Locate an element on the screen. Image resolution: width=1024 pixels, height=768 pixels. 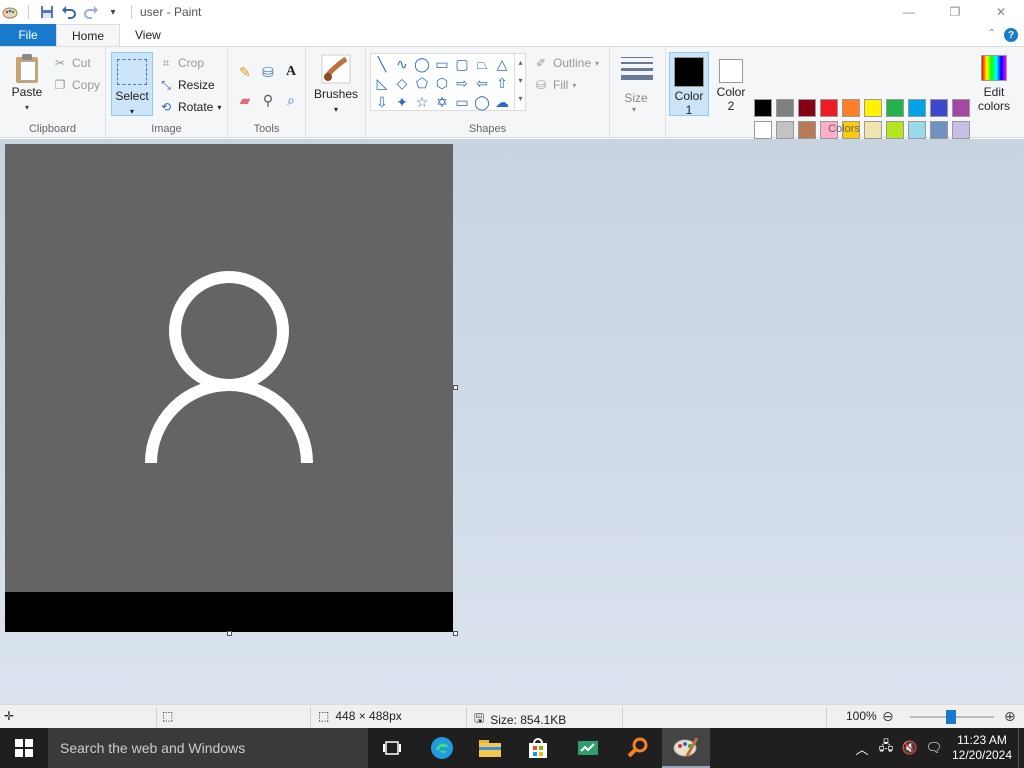
taskbar-app-green is located at coordinates (588, 748).